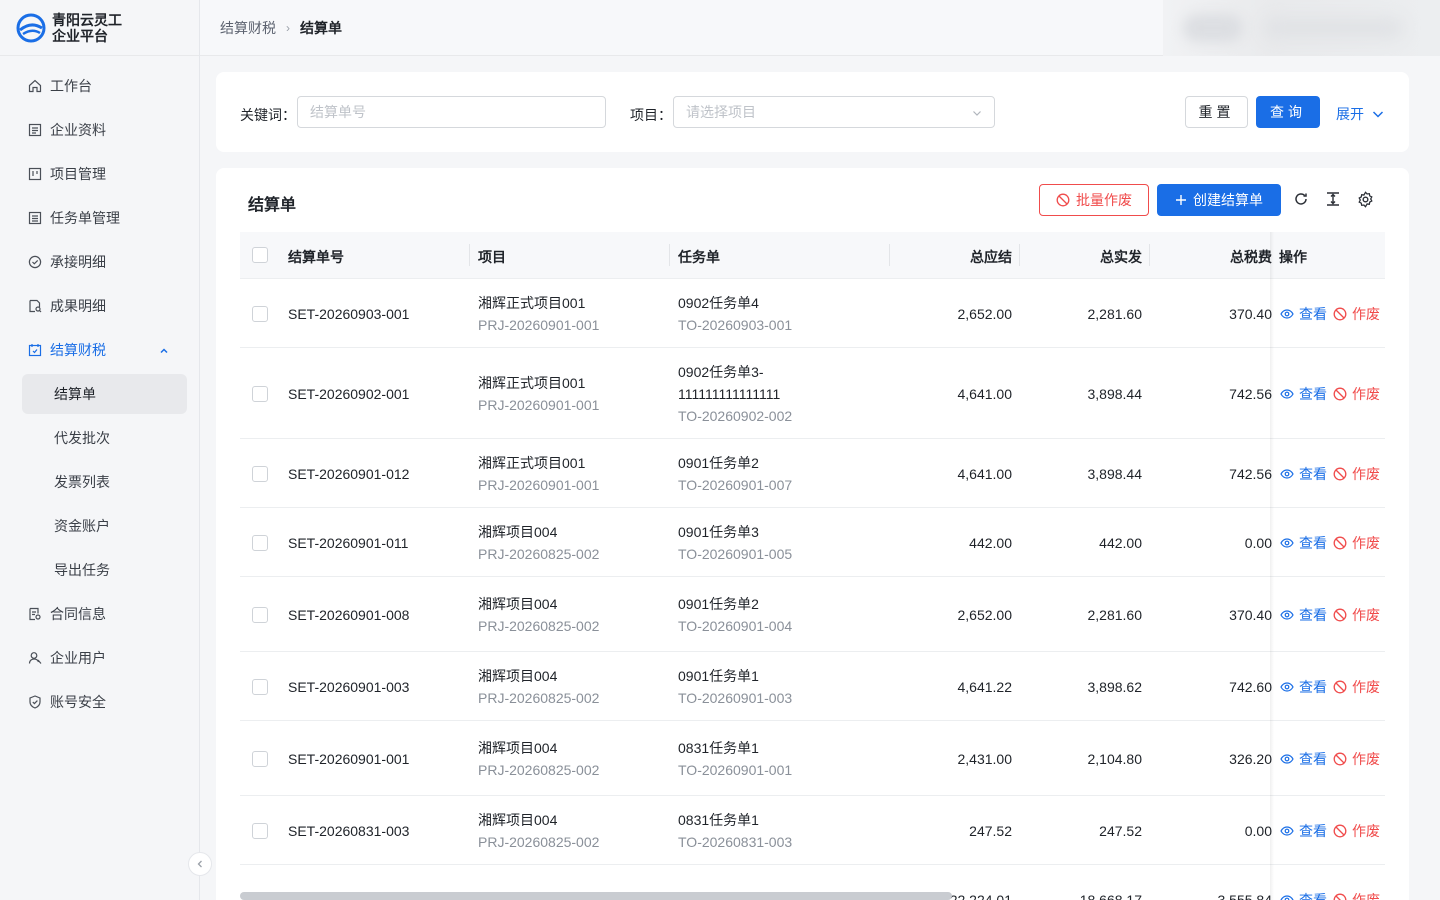  Describe the element at coordinates (1250, 473) in the screenshot. I see `total-tax: 742.56` at that location.